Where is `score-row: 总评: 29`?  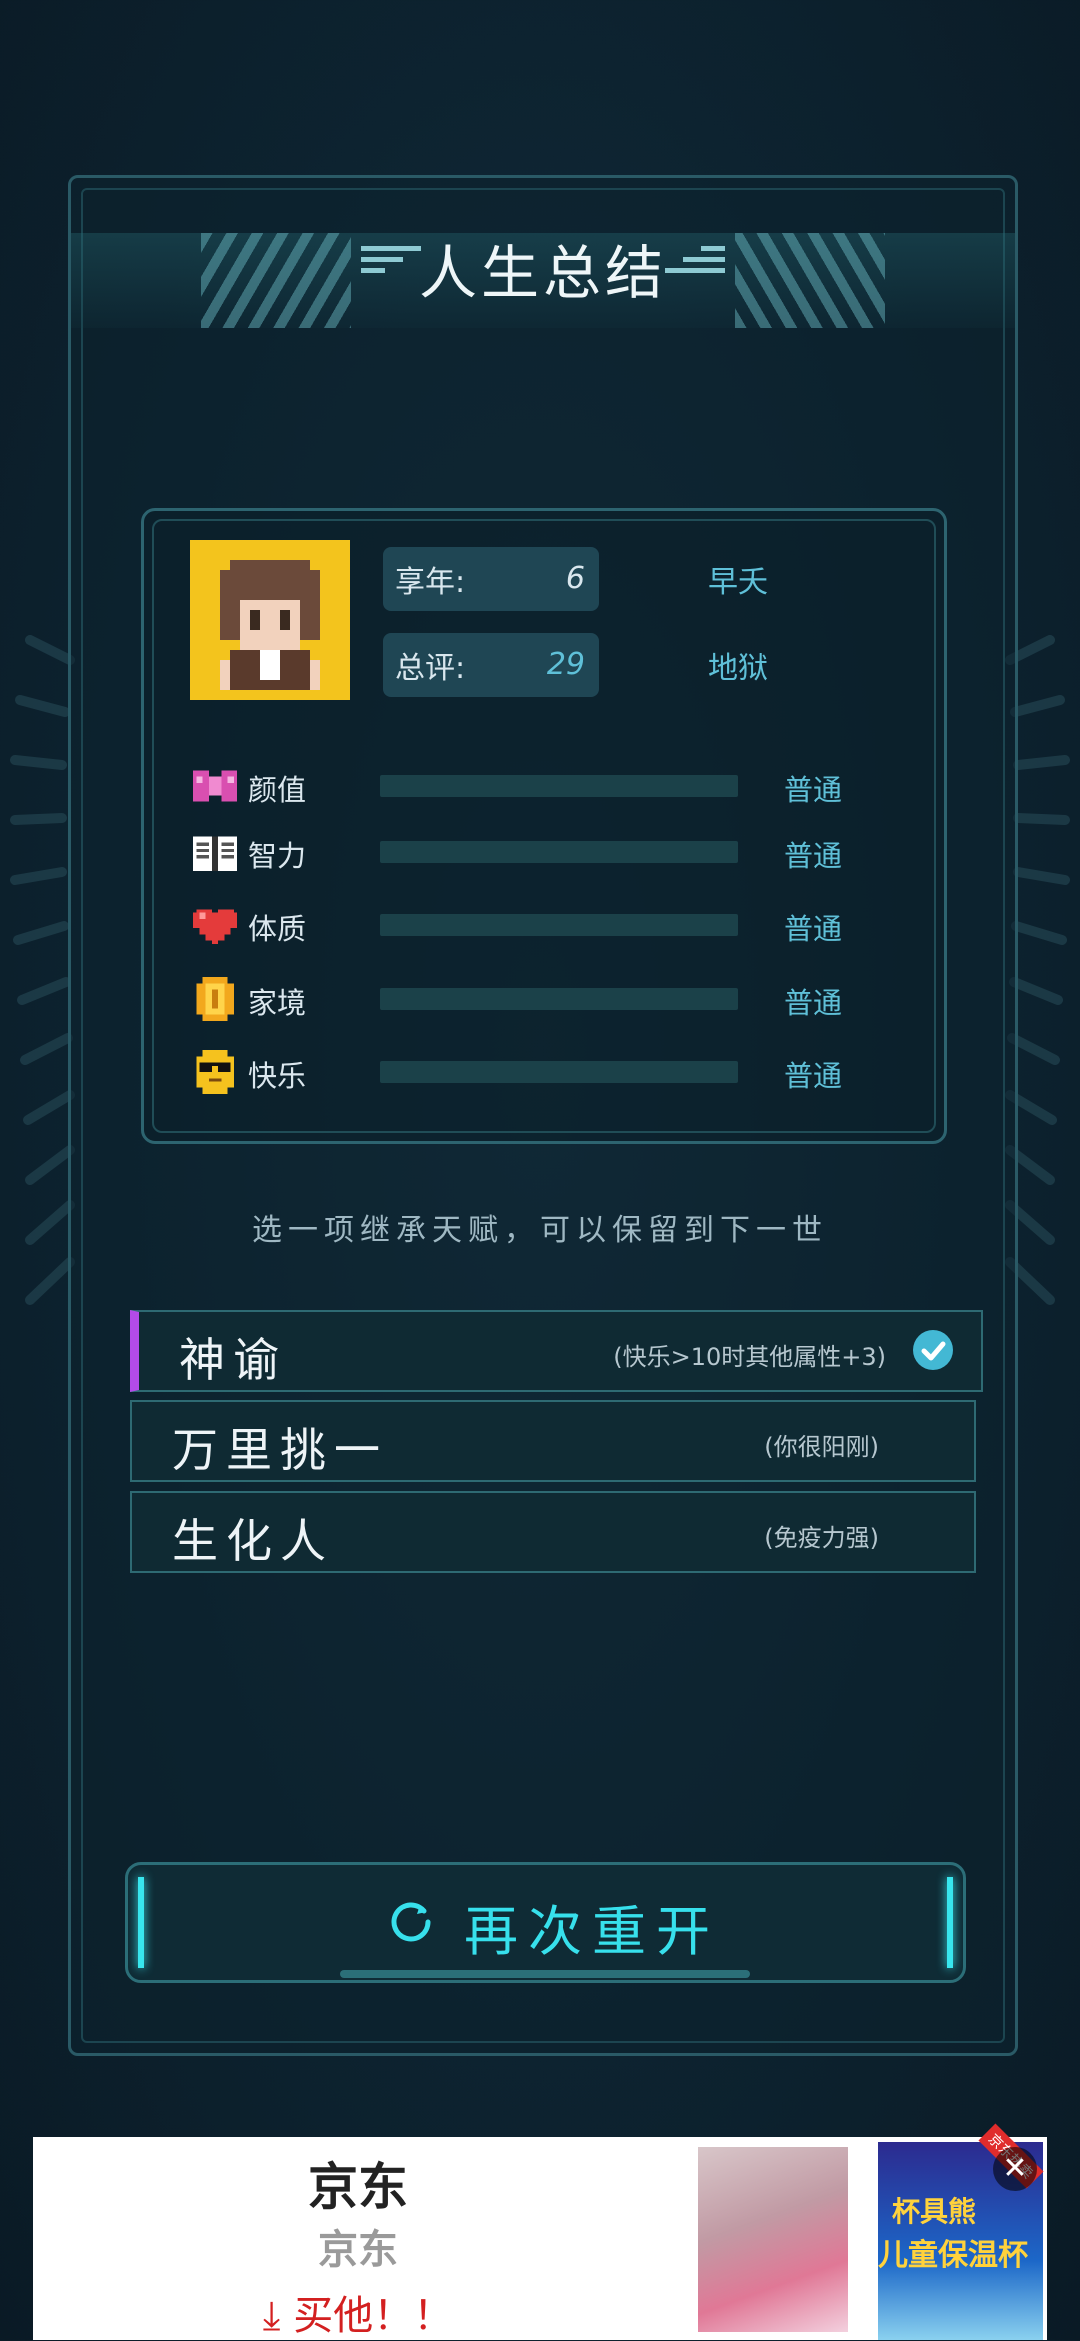
score-row: 总评: 29 is located at coordinates (491, 665).